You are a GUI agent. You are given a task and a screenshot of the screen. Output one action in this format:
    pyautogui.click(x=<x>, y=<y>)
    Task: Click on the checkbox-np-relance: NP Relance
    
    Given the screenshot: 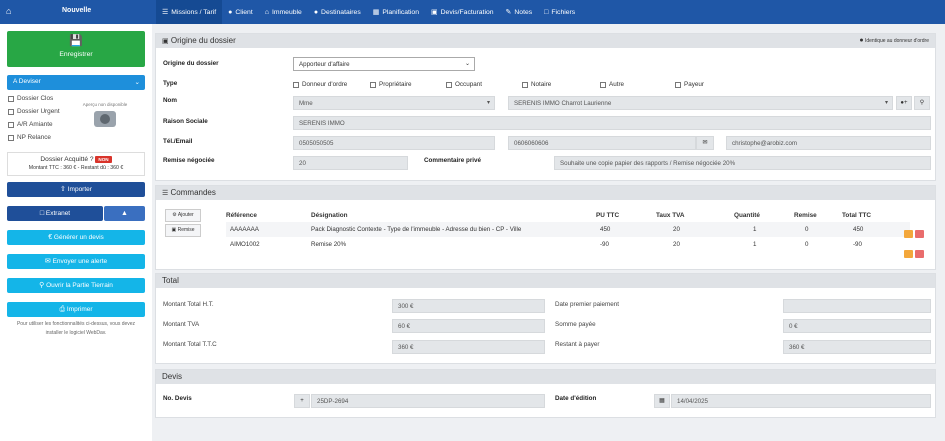 What is the action you would take?
    pyautogui.click(x=29, y=137)
    